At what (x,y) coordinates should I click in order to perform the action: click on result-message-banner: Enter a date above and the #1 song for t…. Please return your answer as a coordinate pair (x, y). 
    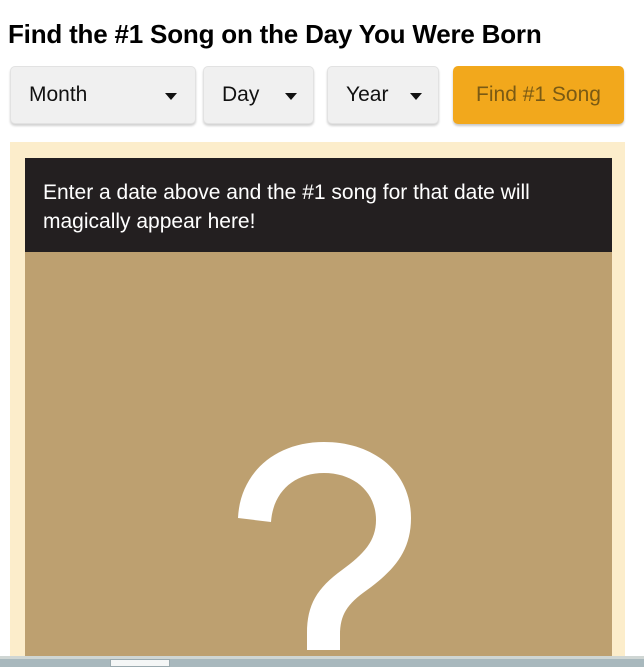
    Looking at the image, I should click on (318, 205).